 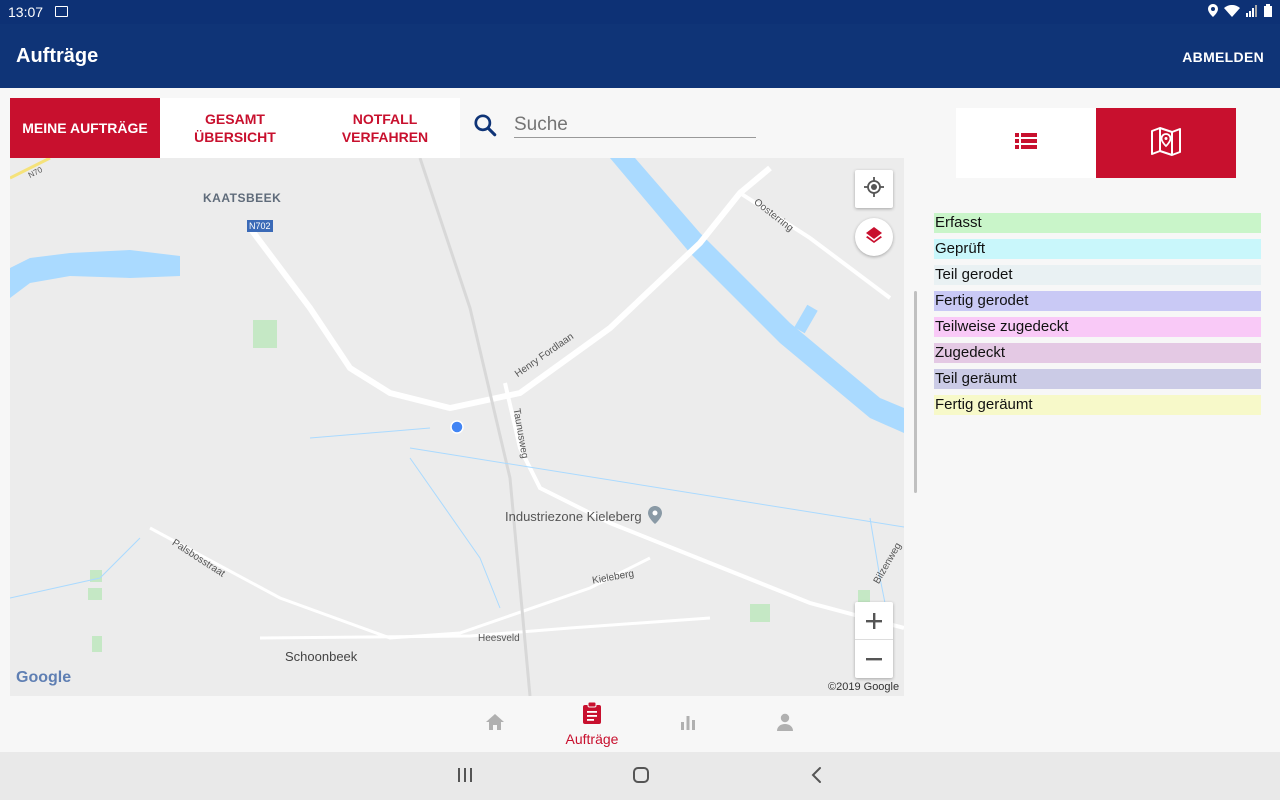 I want to click on tab-label: GESAMT ÜBERSICHT, so click(x=235, y=128).